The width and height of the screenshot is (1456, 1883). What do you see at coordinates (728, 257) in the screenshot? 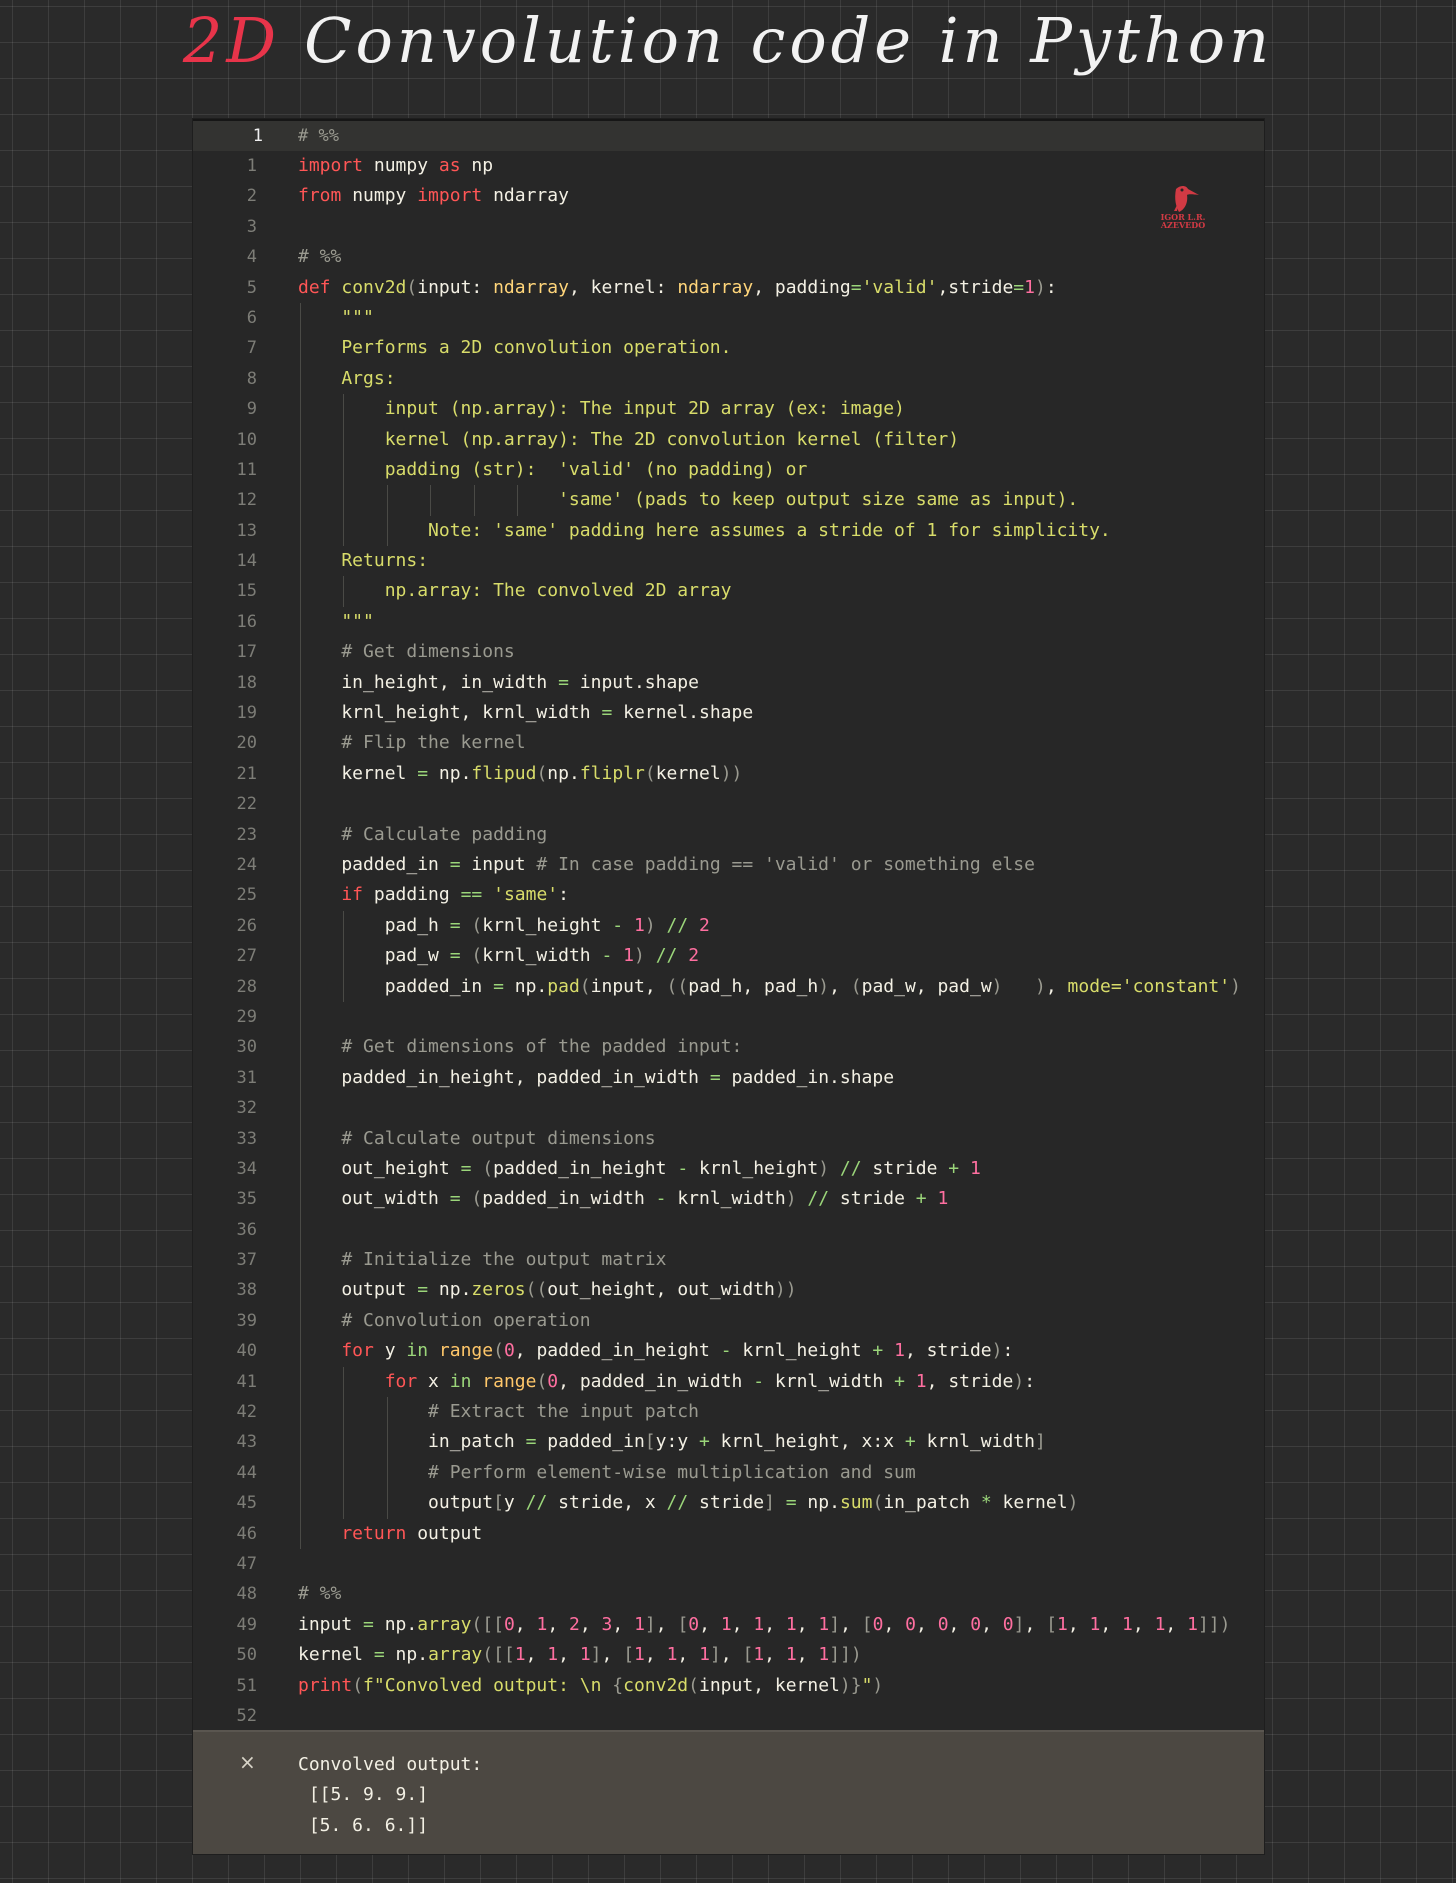
I see `code-line: 4 # %%` at bounding box center [728, 257].